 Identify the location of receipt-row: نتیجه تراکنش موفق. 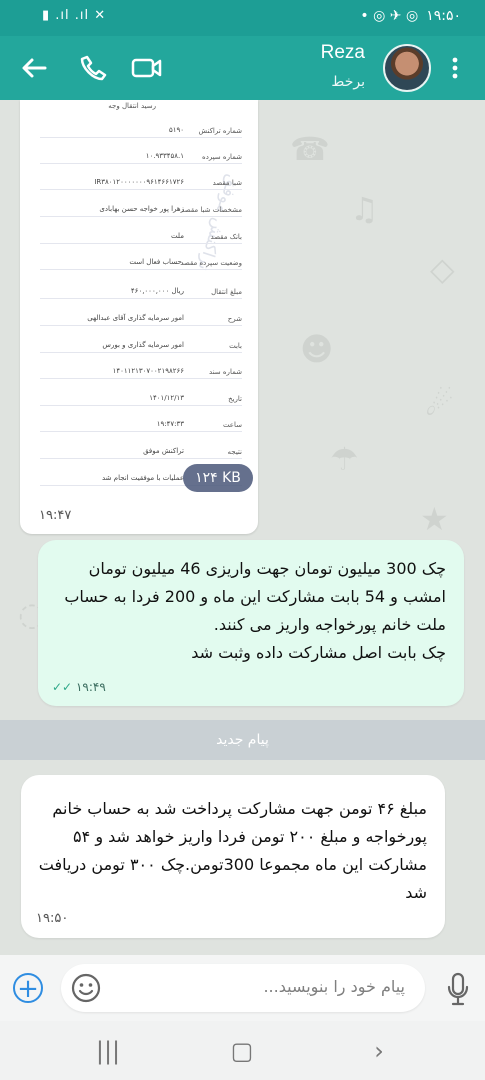
(141, 451).